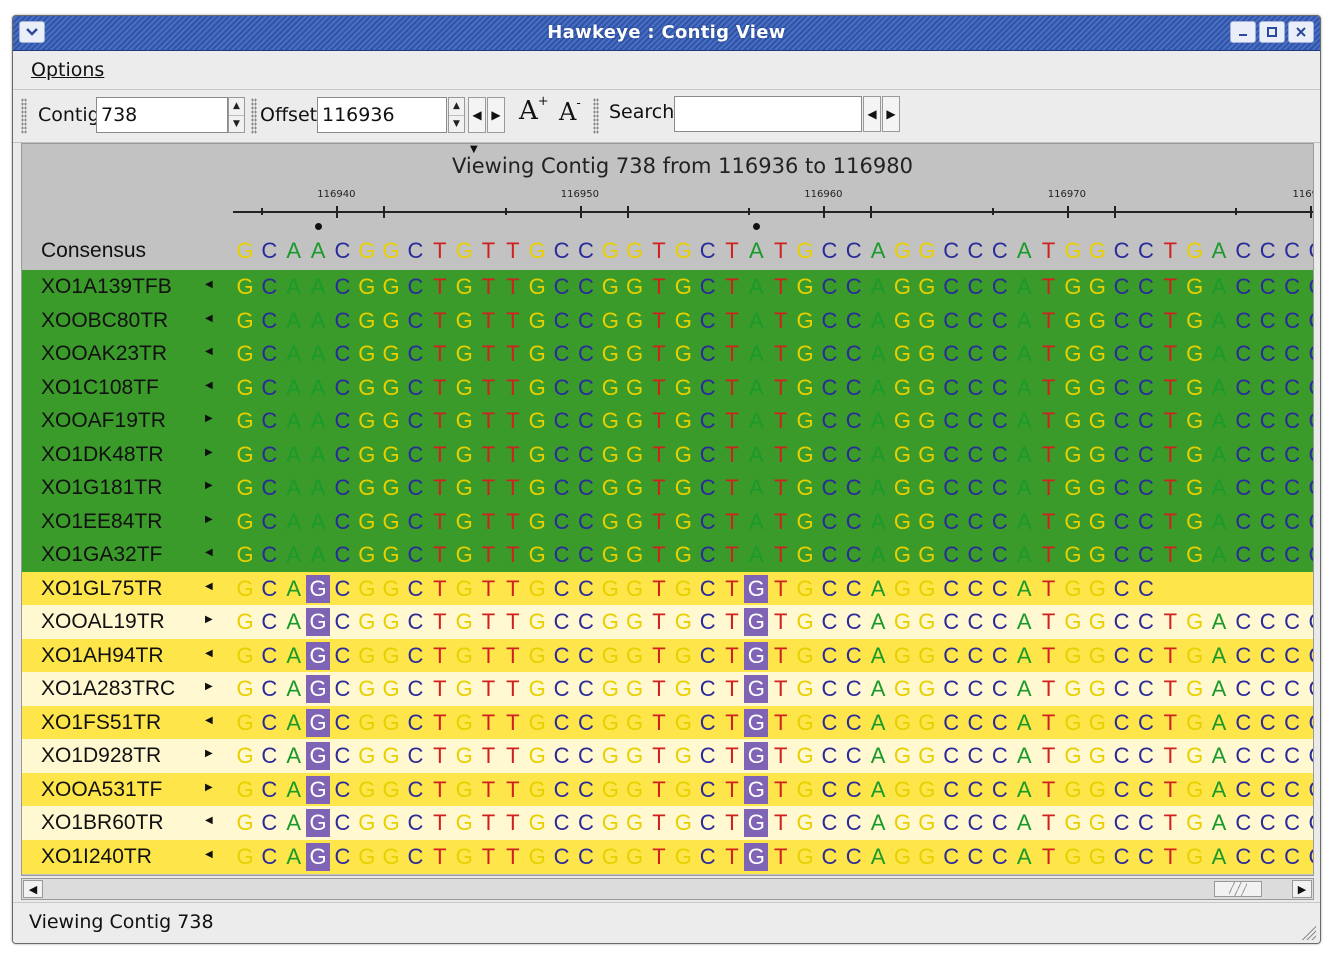 The width and height of the screenshot is (1333, 953). What do you see at coordinates (318, 588) in the screenshot?
I see `snp-base-cell: G` at bounding box center [318, 588].